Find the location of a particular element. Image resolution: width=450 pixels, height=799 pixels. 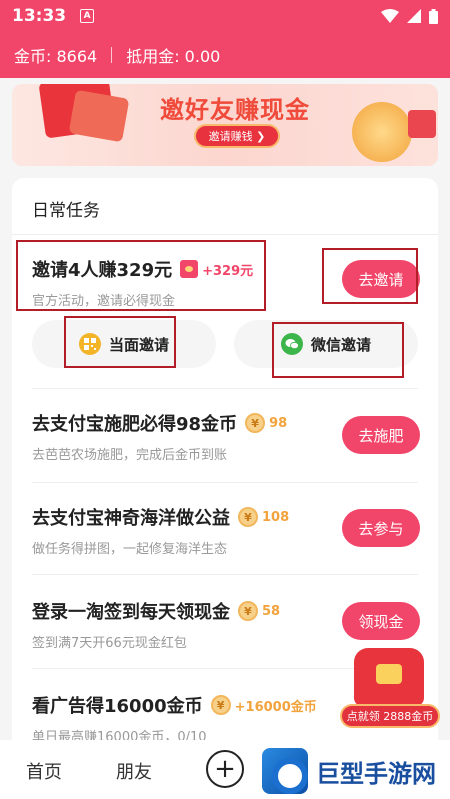

task-title: 登录一淘签到每天领现金 ¥ 58 is located at coordinates (156, 611).